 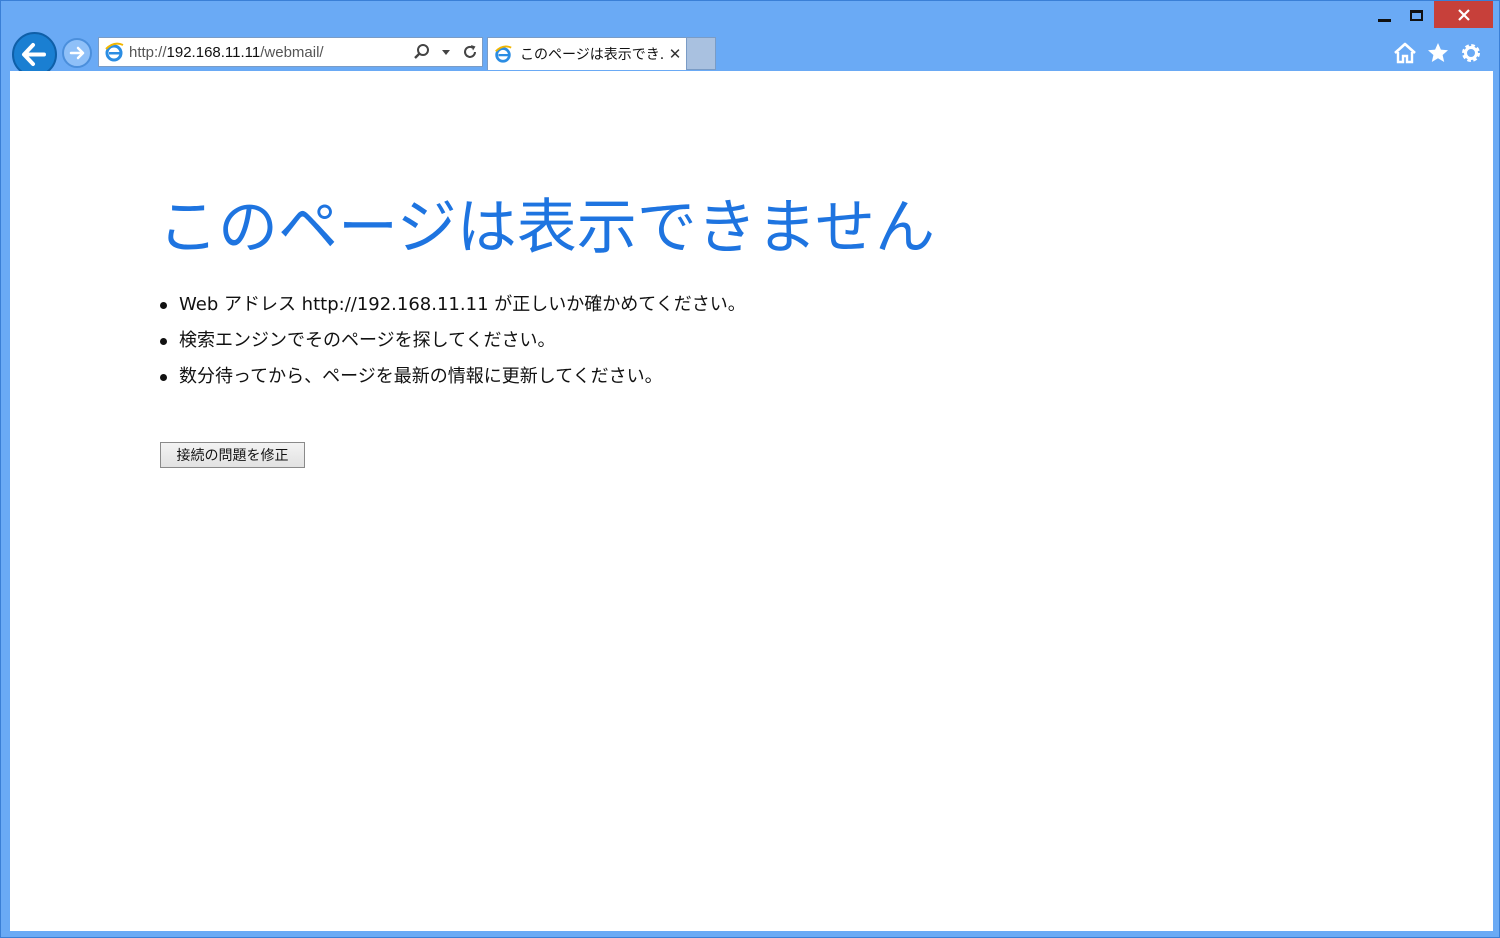 I want to click on address-scheme: http://, so click(x=148, y=52).